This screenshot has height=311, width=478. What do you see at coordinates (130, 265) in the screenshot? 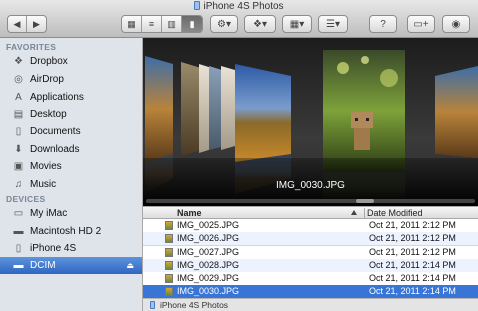
I see `eject-icon: ⏏` at bounding box center [130, 265].